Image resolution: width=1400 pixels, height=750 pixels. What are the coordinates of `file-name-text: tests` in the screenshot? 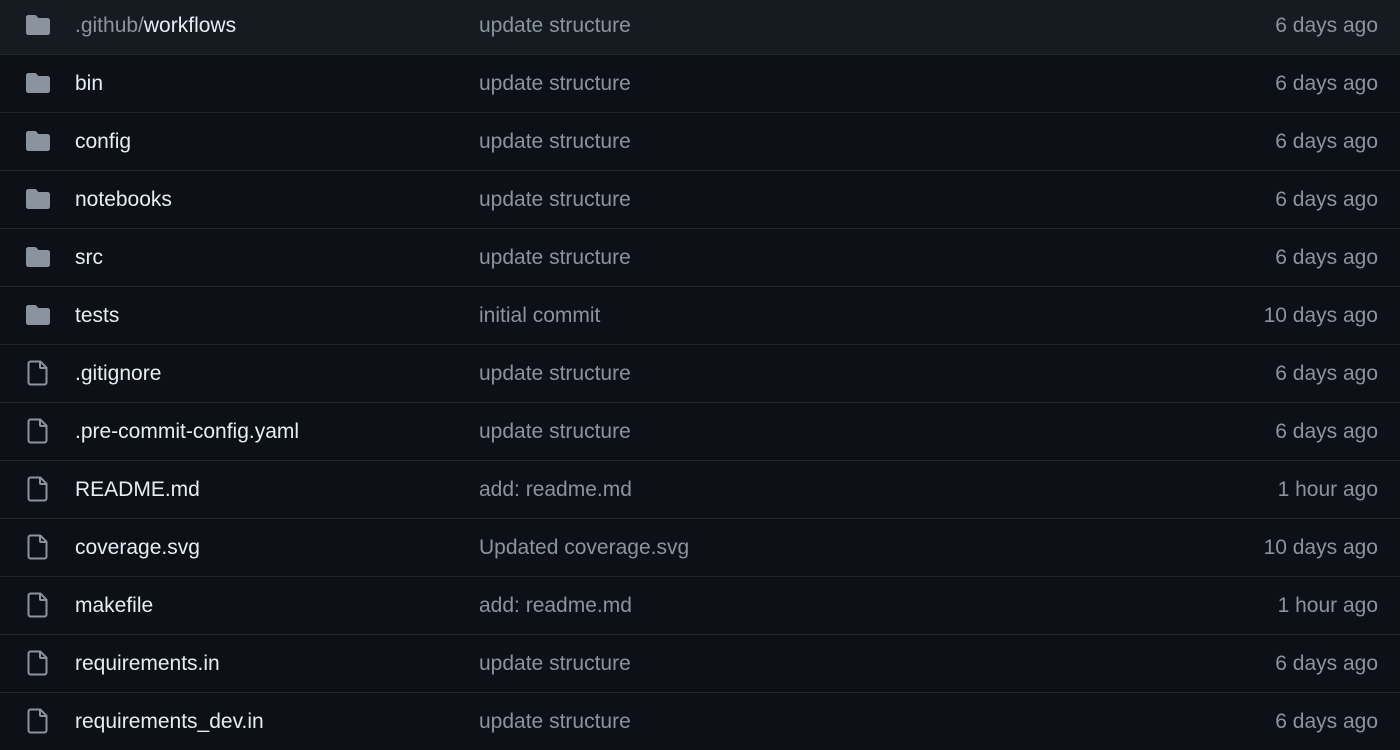 It's located at (97, 315).